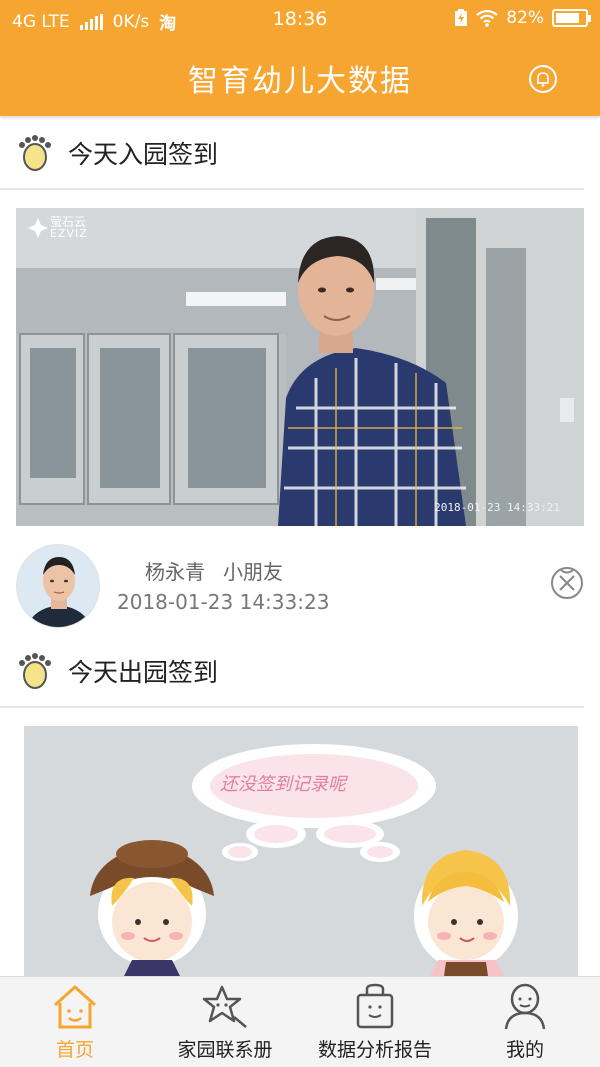  I want to click on checkin-name-line: 杨永青 小朋友, so click(214, 570).